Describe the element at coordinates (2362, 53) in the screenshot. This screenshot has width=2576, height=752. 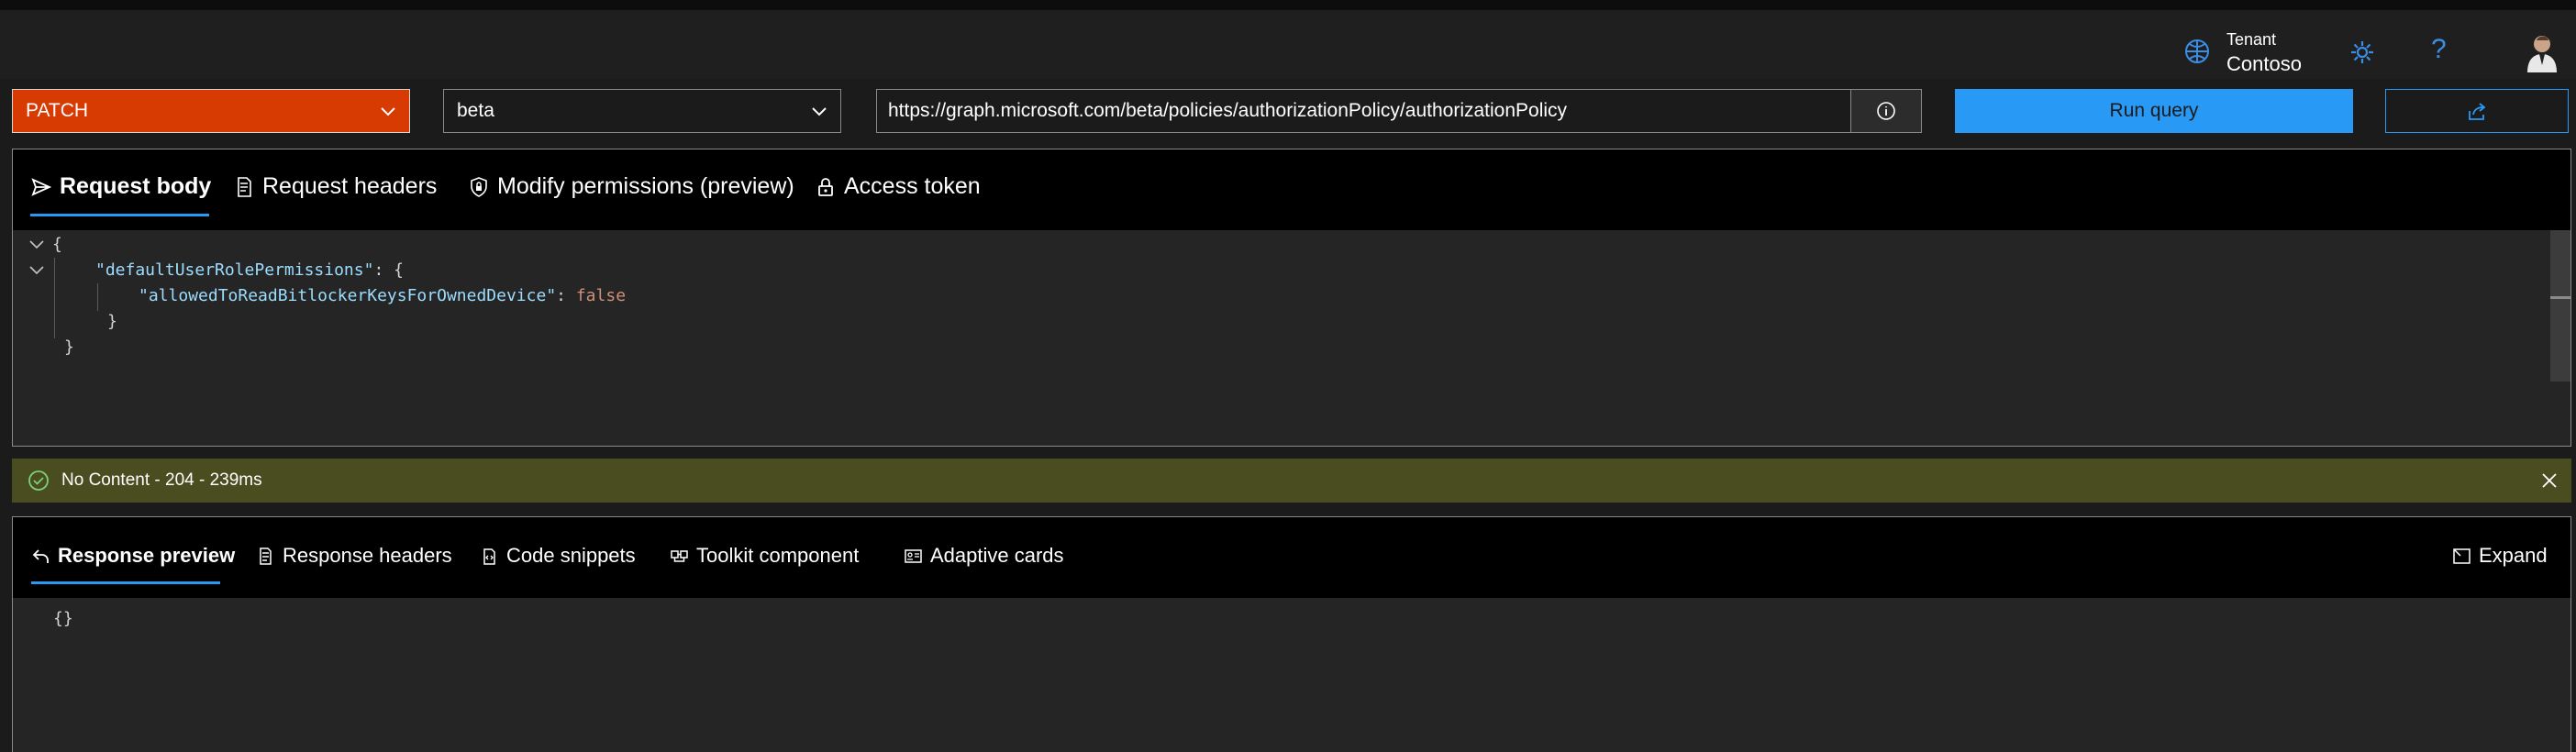
I see `settings-gear-icon` at that location.